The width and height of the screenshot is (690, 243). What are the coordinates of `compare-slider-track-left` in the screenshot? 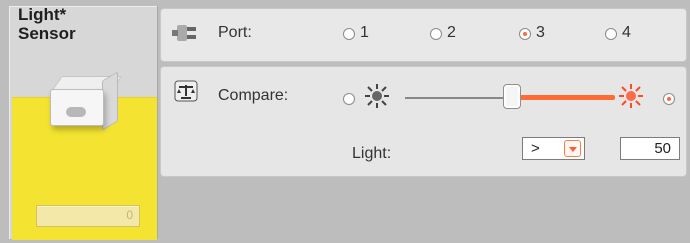 It's located at (456, 98).